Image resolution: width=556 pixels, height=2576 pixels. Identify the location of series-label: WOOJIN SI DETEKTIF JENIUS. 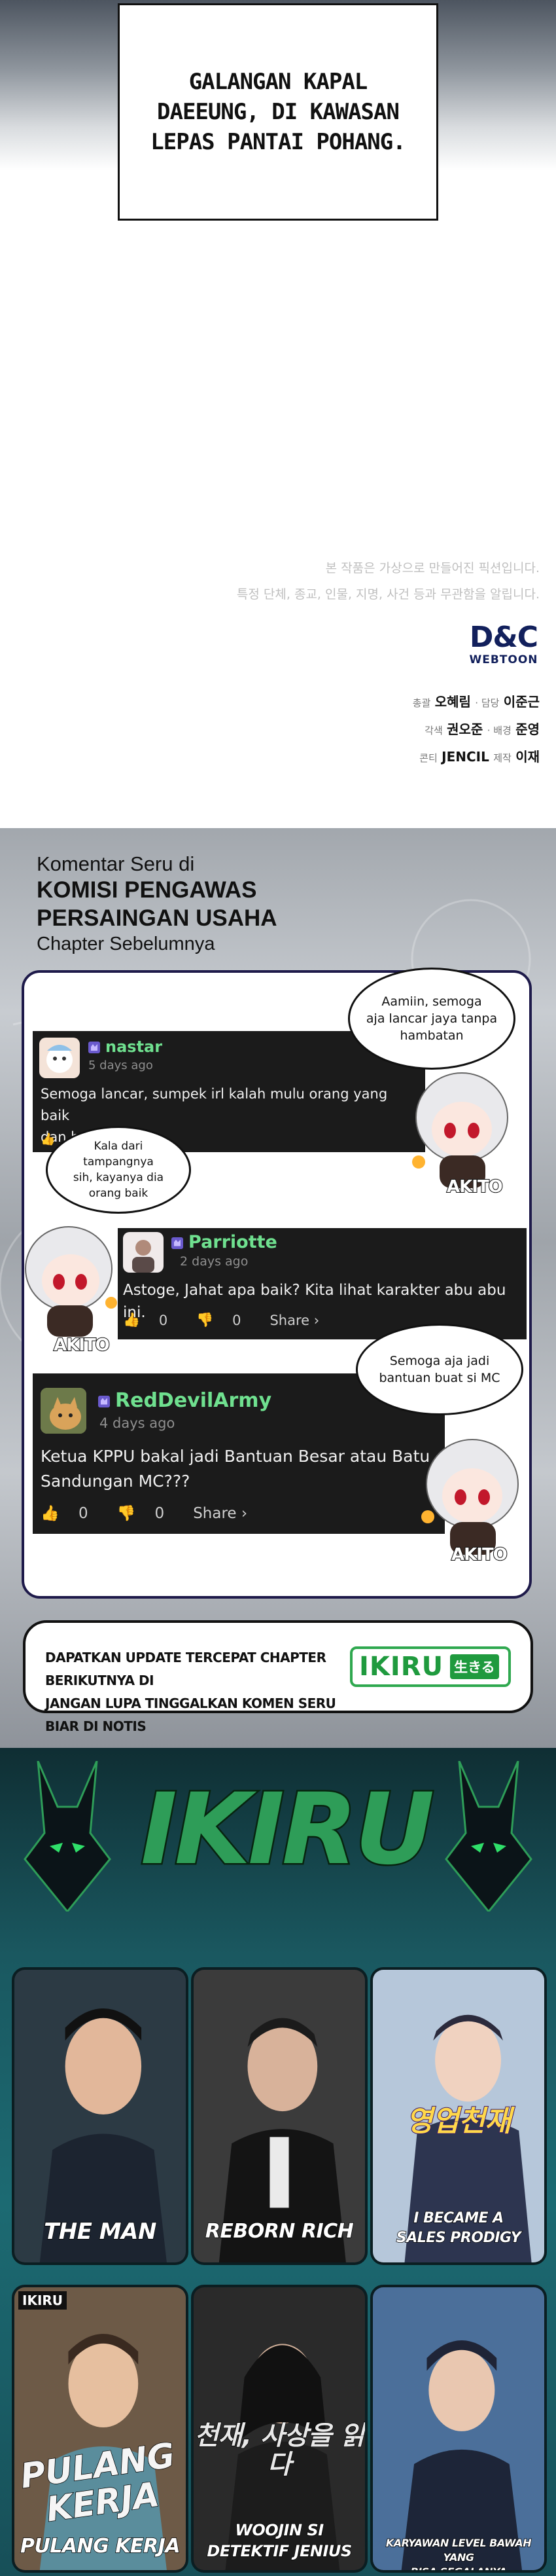
(280, 2540).